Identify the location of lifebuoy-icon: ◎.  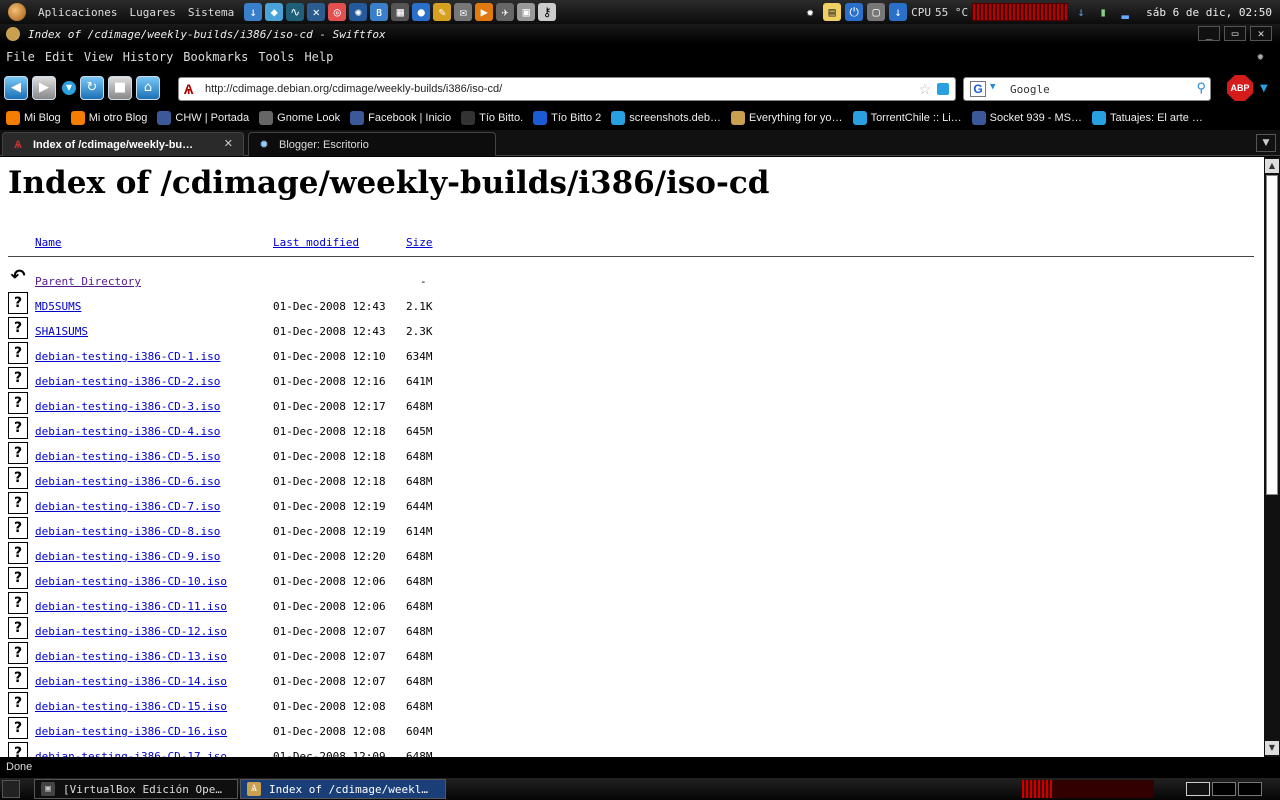
(337, 12).